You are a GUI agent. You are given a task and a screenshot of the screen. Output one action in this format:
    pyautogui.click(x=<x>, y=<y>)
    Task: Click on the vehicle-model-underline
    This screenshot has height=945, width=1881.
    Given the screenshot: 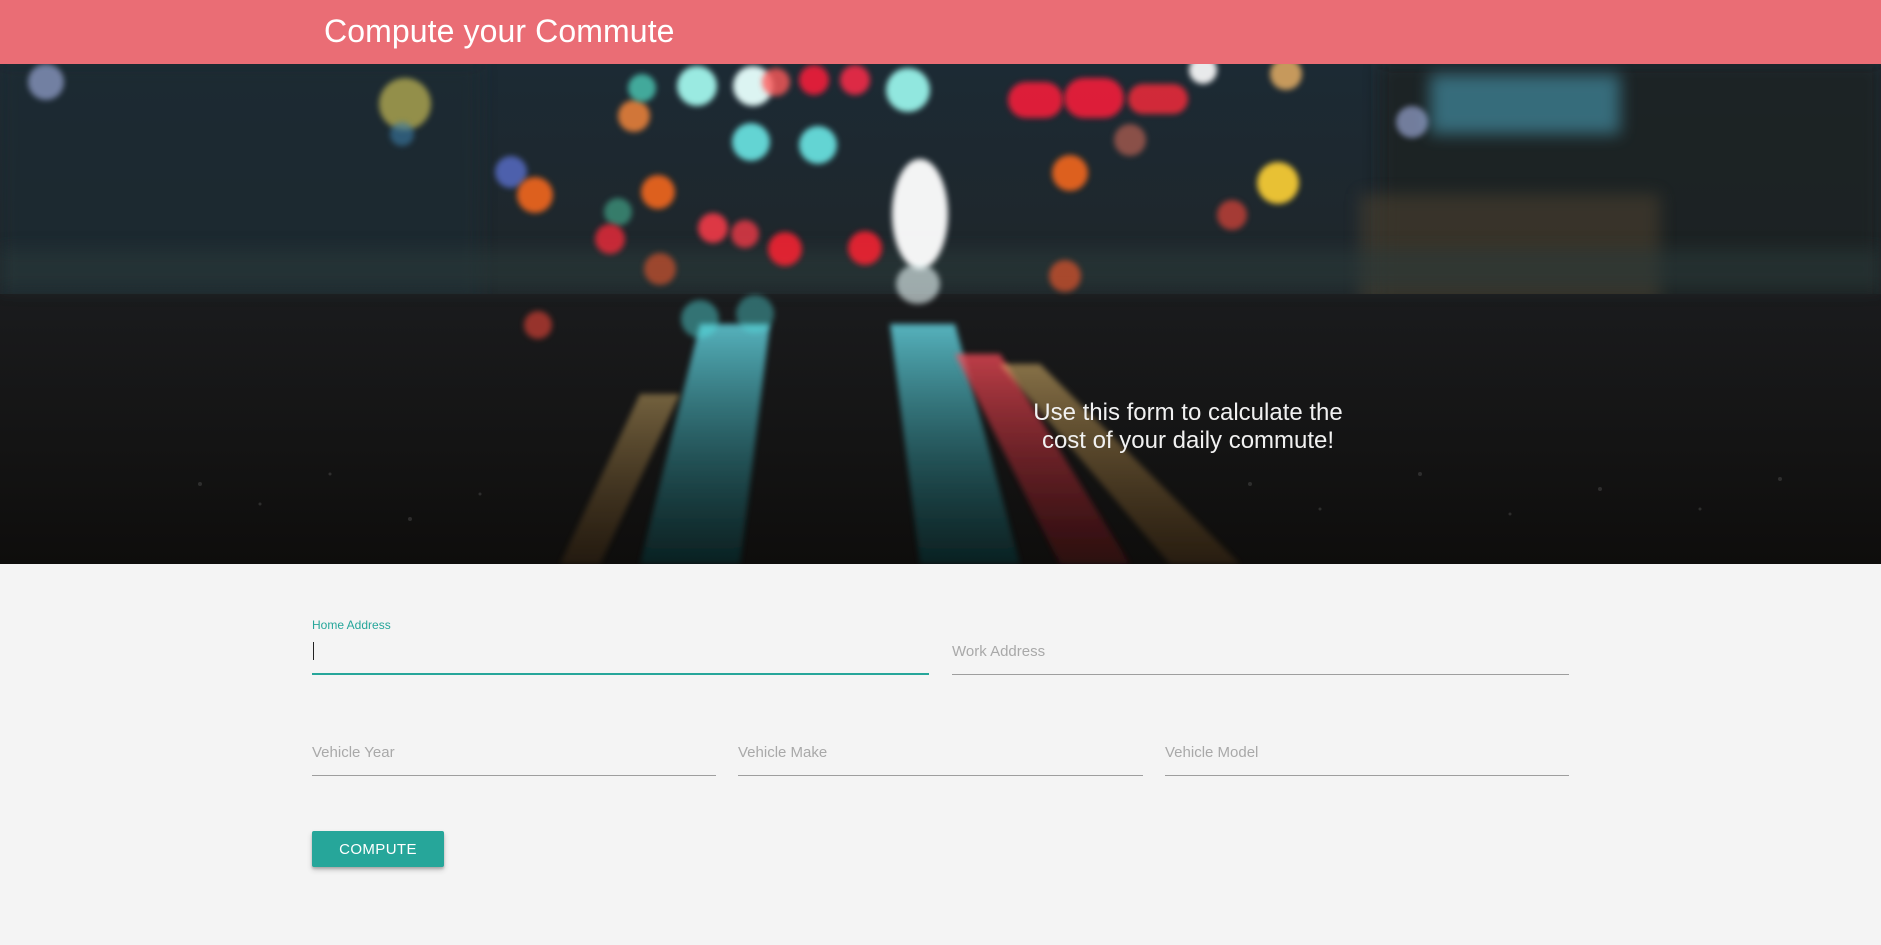 What is the action you would take?
    pyautogui.click(x=1367, y=775)
    